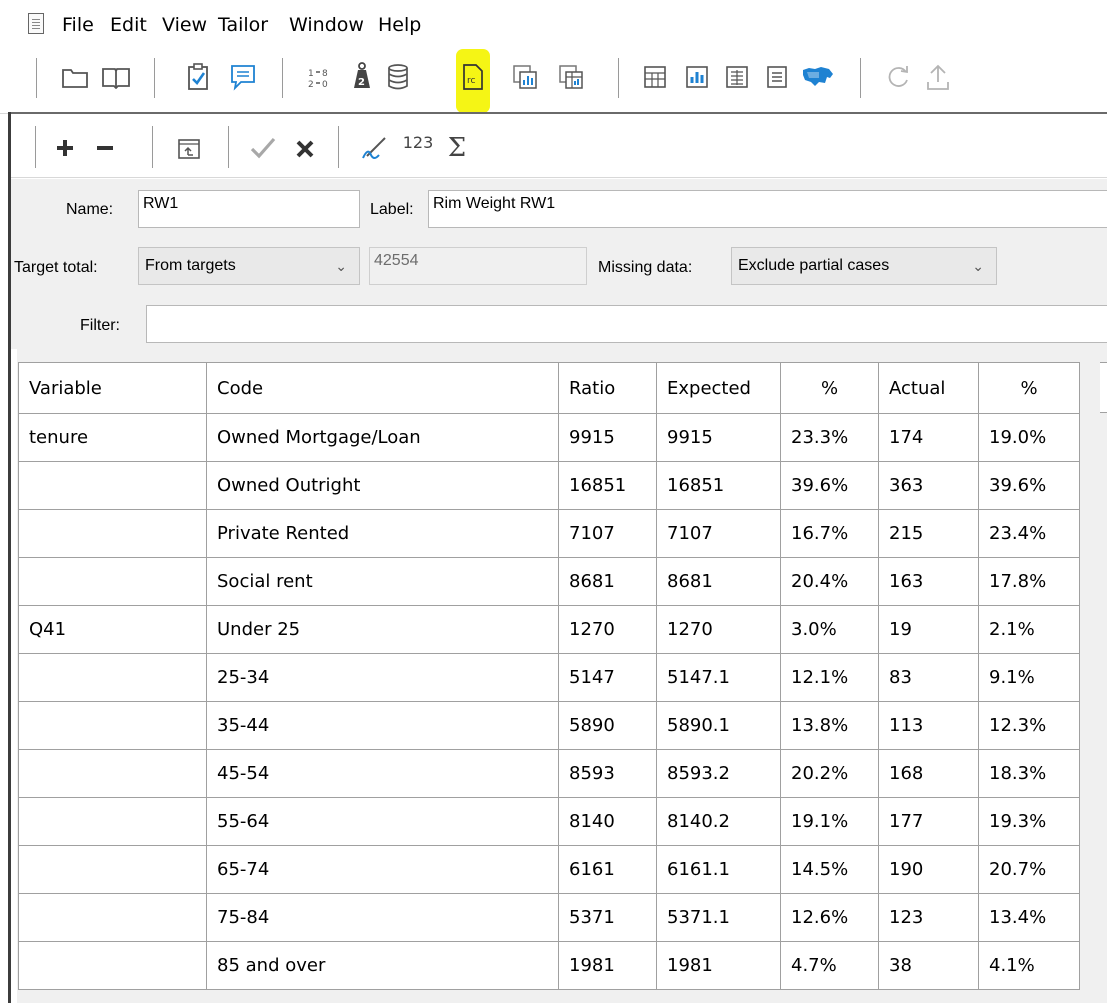 The width and height of the screenshot is (1107, 1003). I want to click on table-row: 55-64 8140 8140.2 19.1% 177 19.3%, so click(549, 821).